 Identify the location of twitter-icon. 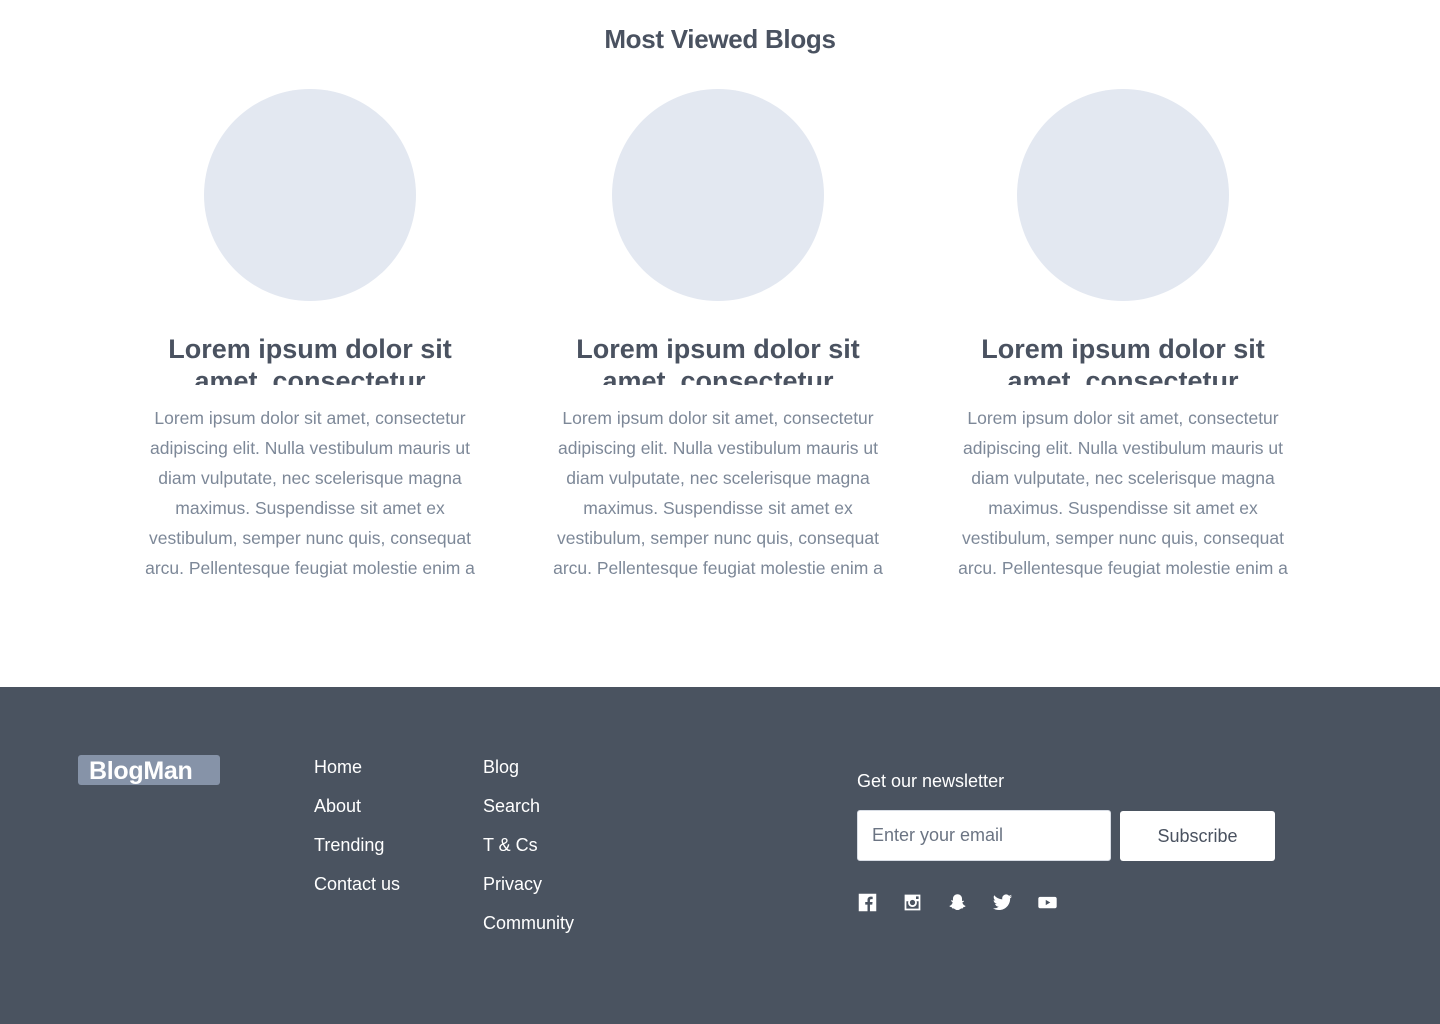
(1002, 902).